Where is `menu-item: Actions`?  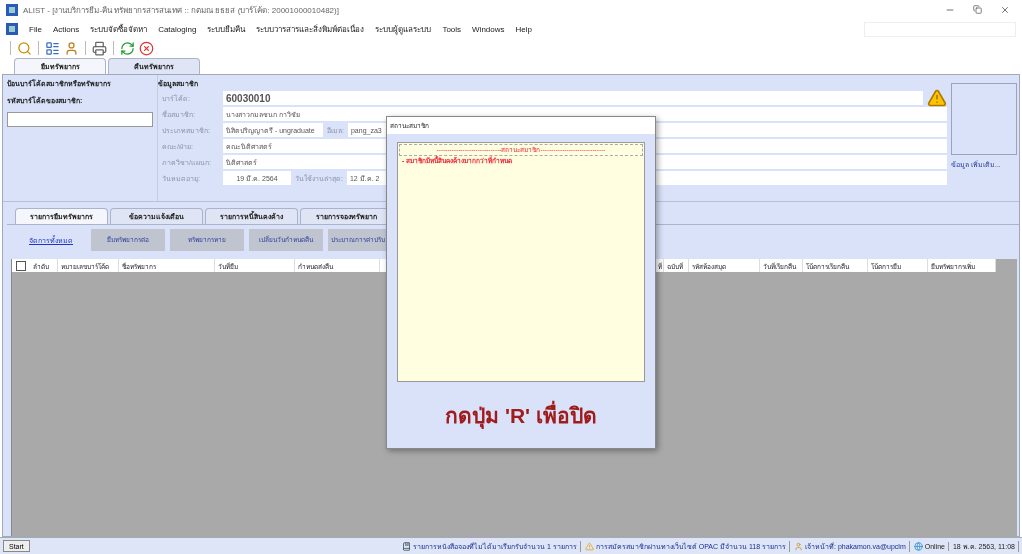
menu-item: Actions is located at coordinates (66, 29).